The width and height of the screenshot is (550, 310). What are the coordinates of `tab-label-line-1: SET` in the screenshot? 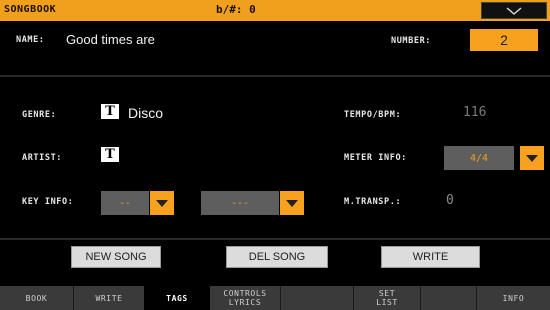 It's located at (387, 293).